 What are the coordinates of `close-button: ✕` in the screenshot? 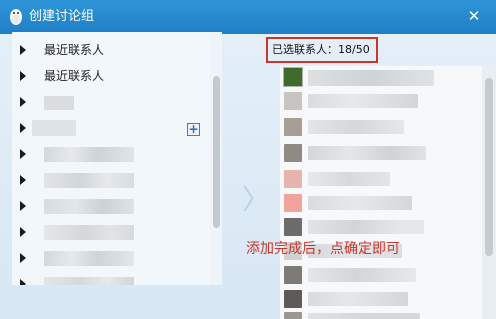 It's located at (474, 16).